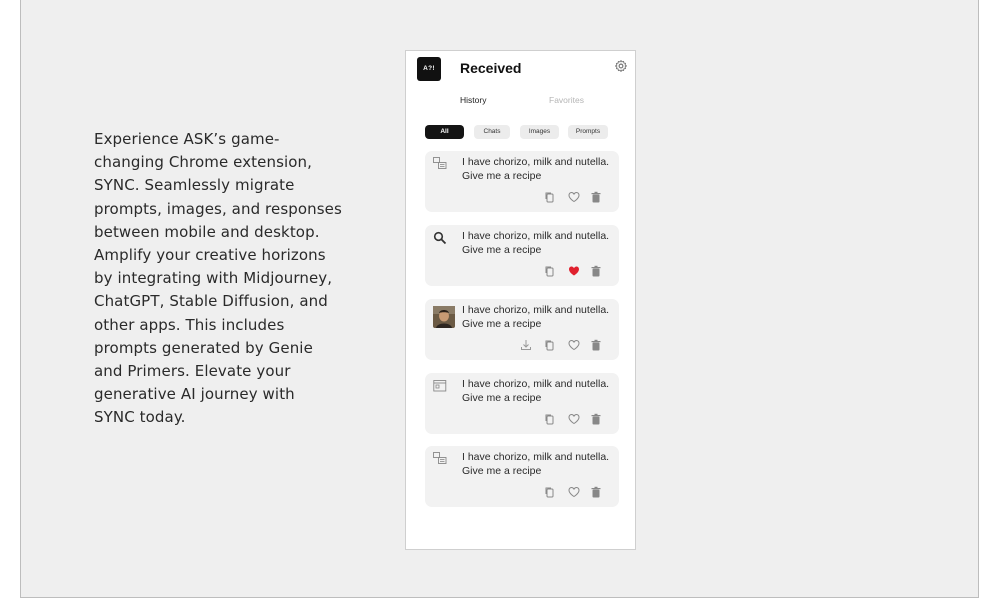  I want to click on heart-filled-icon, so click(574, 271).